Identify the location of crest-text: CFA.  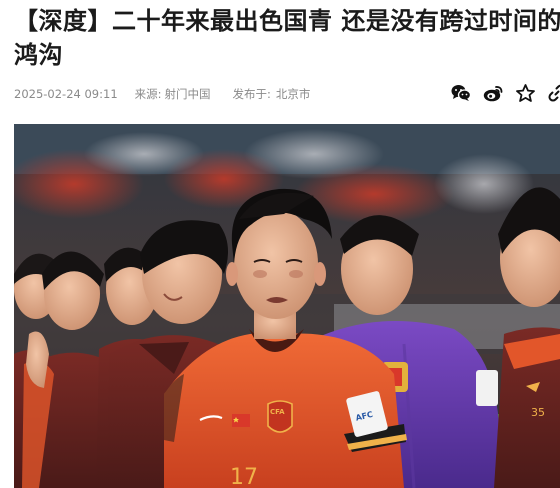
(277, 412).